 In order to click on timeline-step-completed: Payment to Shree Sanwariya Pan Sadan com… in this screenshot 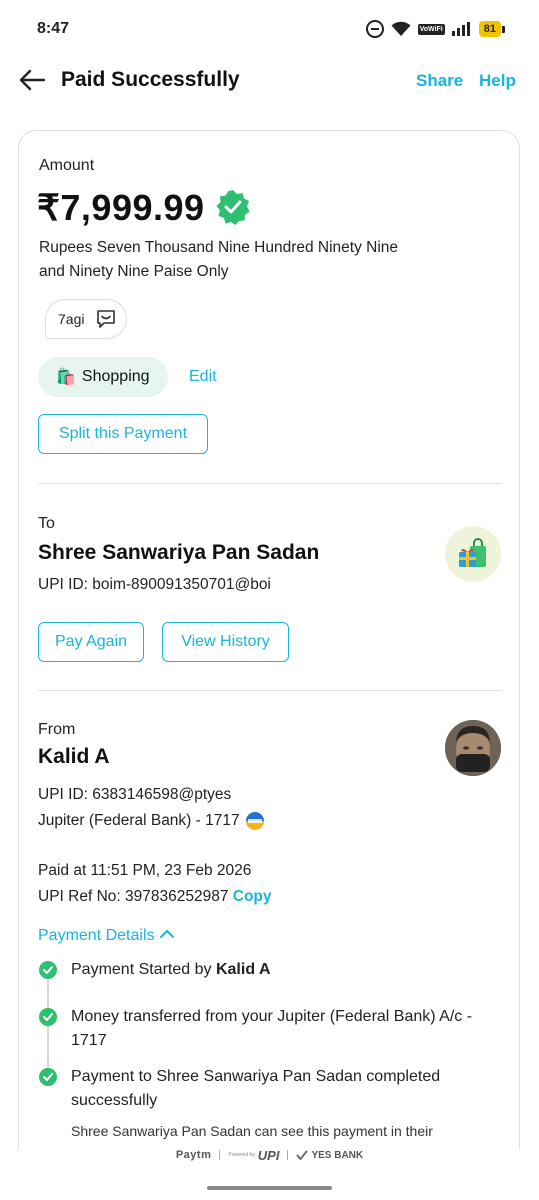, I will do `click(256, 1088)`.